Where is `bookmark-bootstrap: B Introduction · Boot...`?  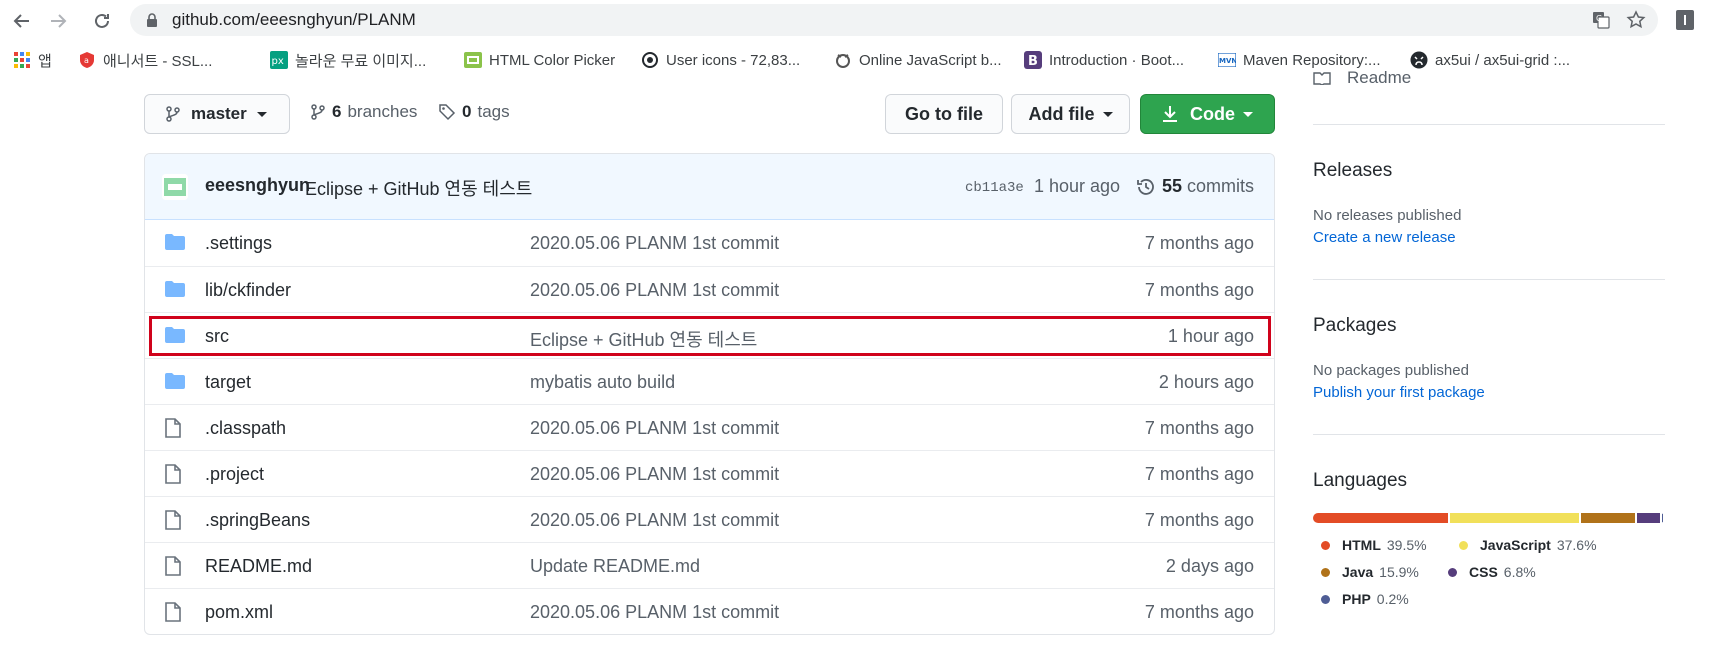
bookmark-bootstrap: B Introduction · Boot... is located at coordinates (1104, 60).